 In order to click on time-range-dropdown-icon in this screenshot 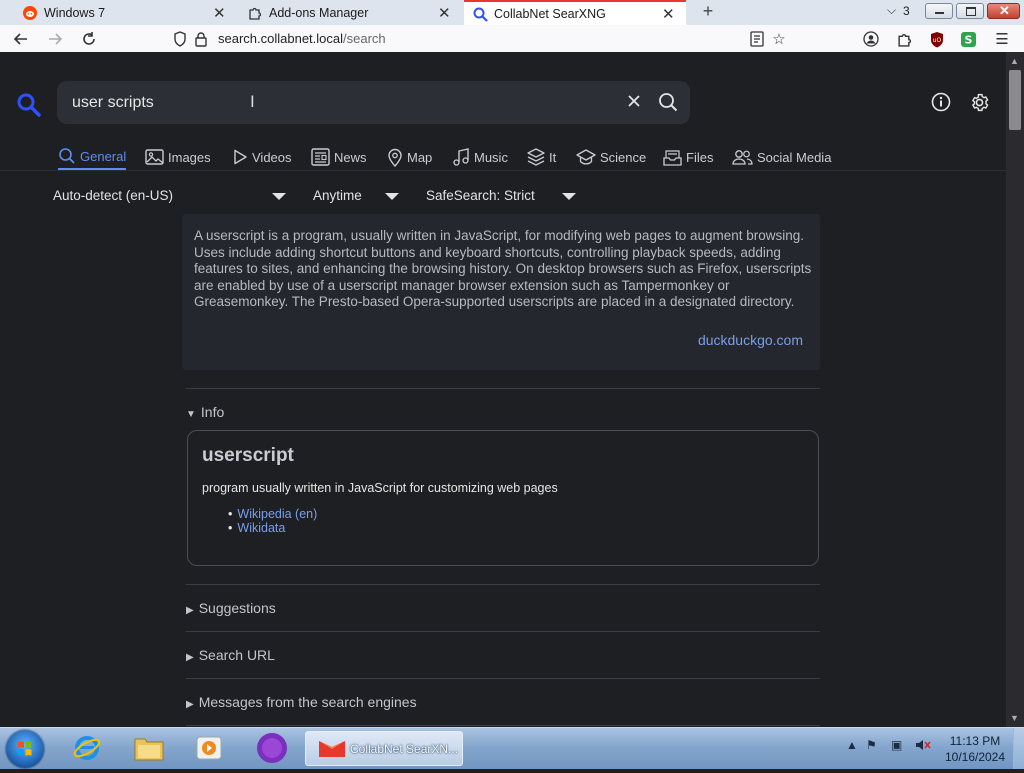, I will do `click(392, 196)`.